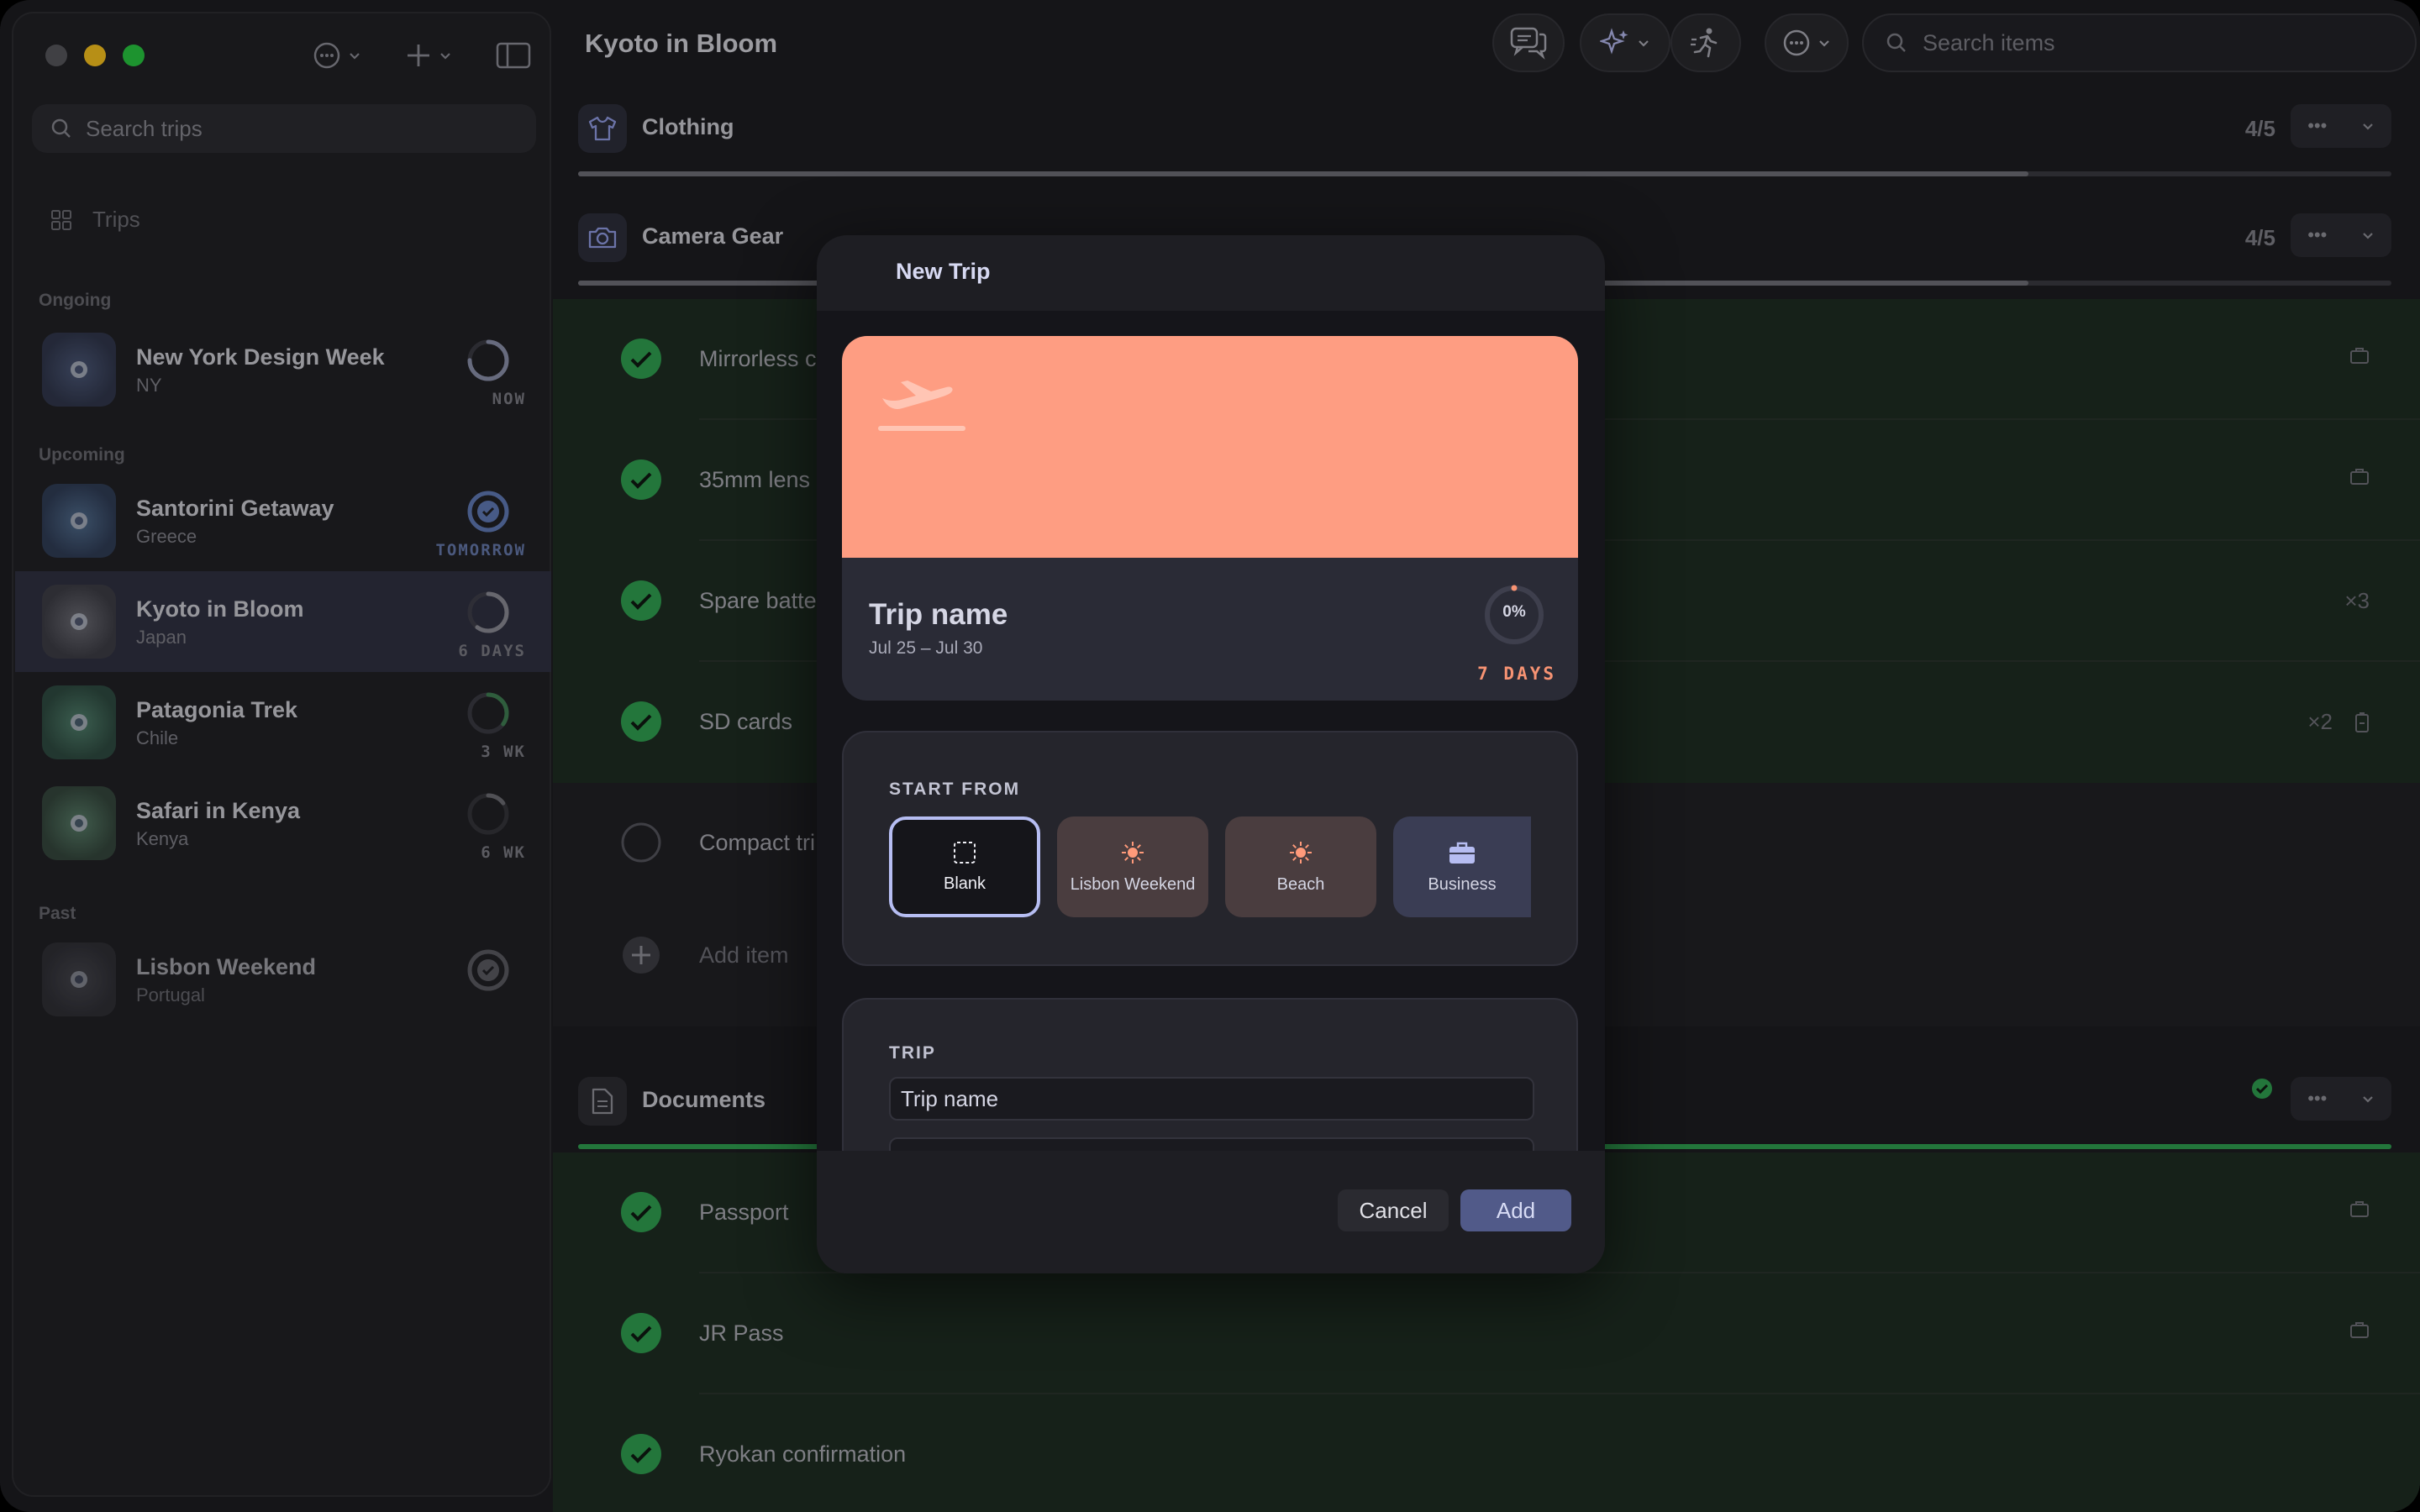 The width and height of the screenshot is (2420, 1512). I want to click on trip-item: Lisbon Weekend Portugal, so click(283, 979).